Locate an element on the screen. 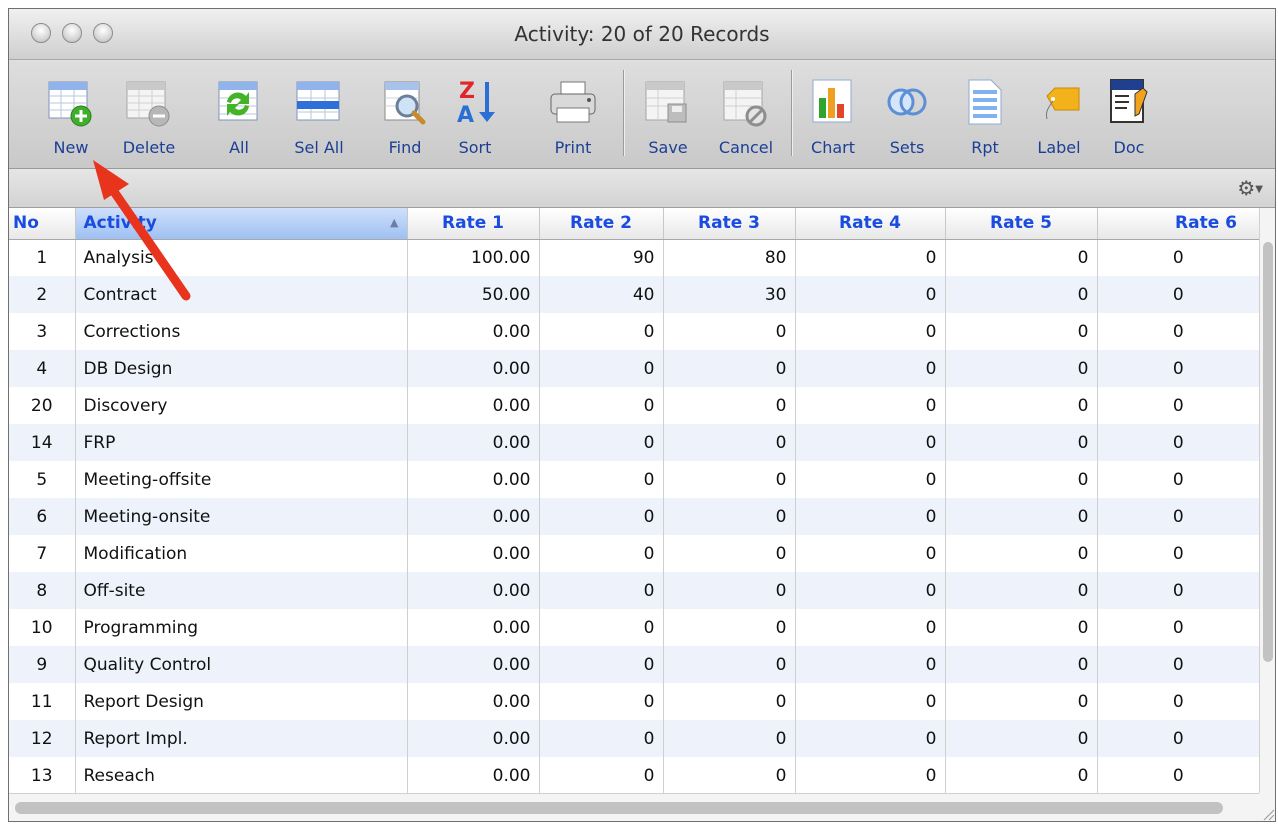  cell-no: 20 is located at coordinates (42, 405).